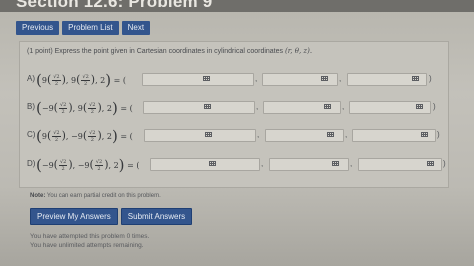  I want to click on part-c-row: C) (9(√2 2), −9(√2 2), 2) = ( , , ), so click(233, 136).